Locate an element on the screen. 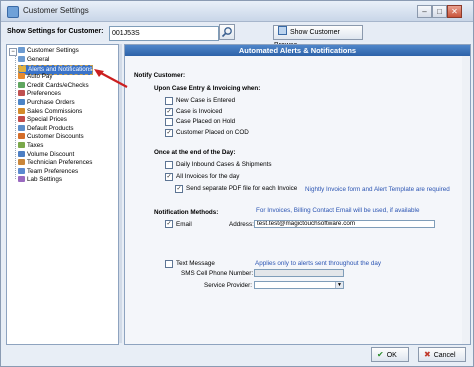 This screenshot has width=474, height=367. tree-item: Default Products is located at coordinates (46, 128).